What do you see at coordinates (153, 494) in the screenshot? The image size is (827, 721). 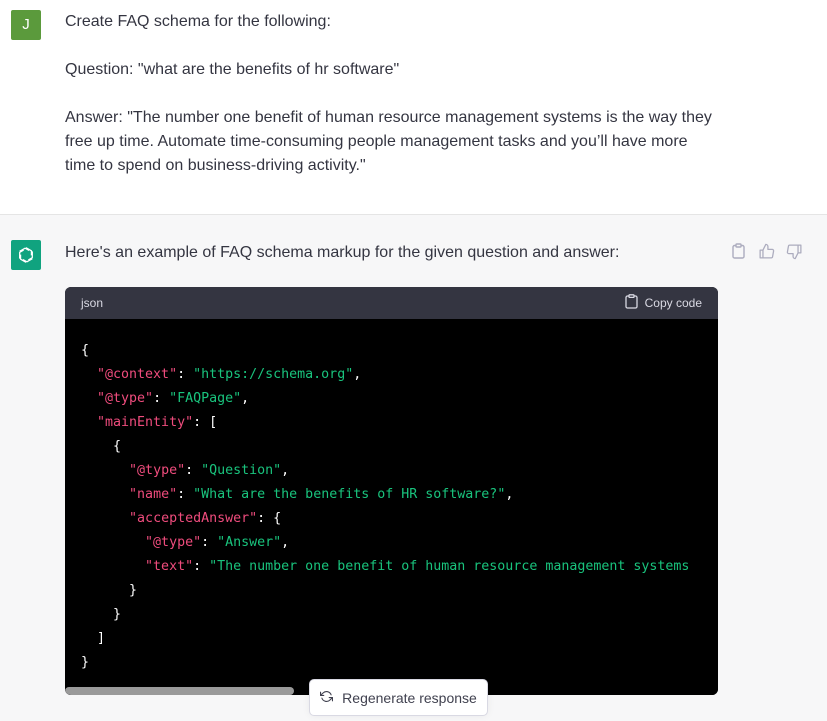 I see `code-token-key: "name"` at bounding box center [153, 494].